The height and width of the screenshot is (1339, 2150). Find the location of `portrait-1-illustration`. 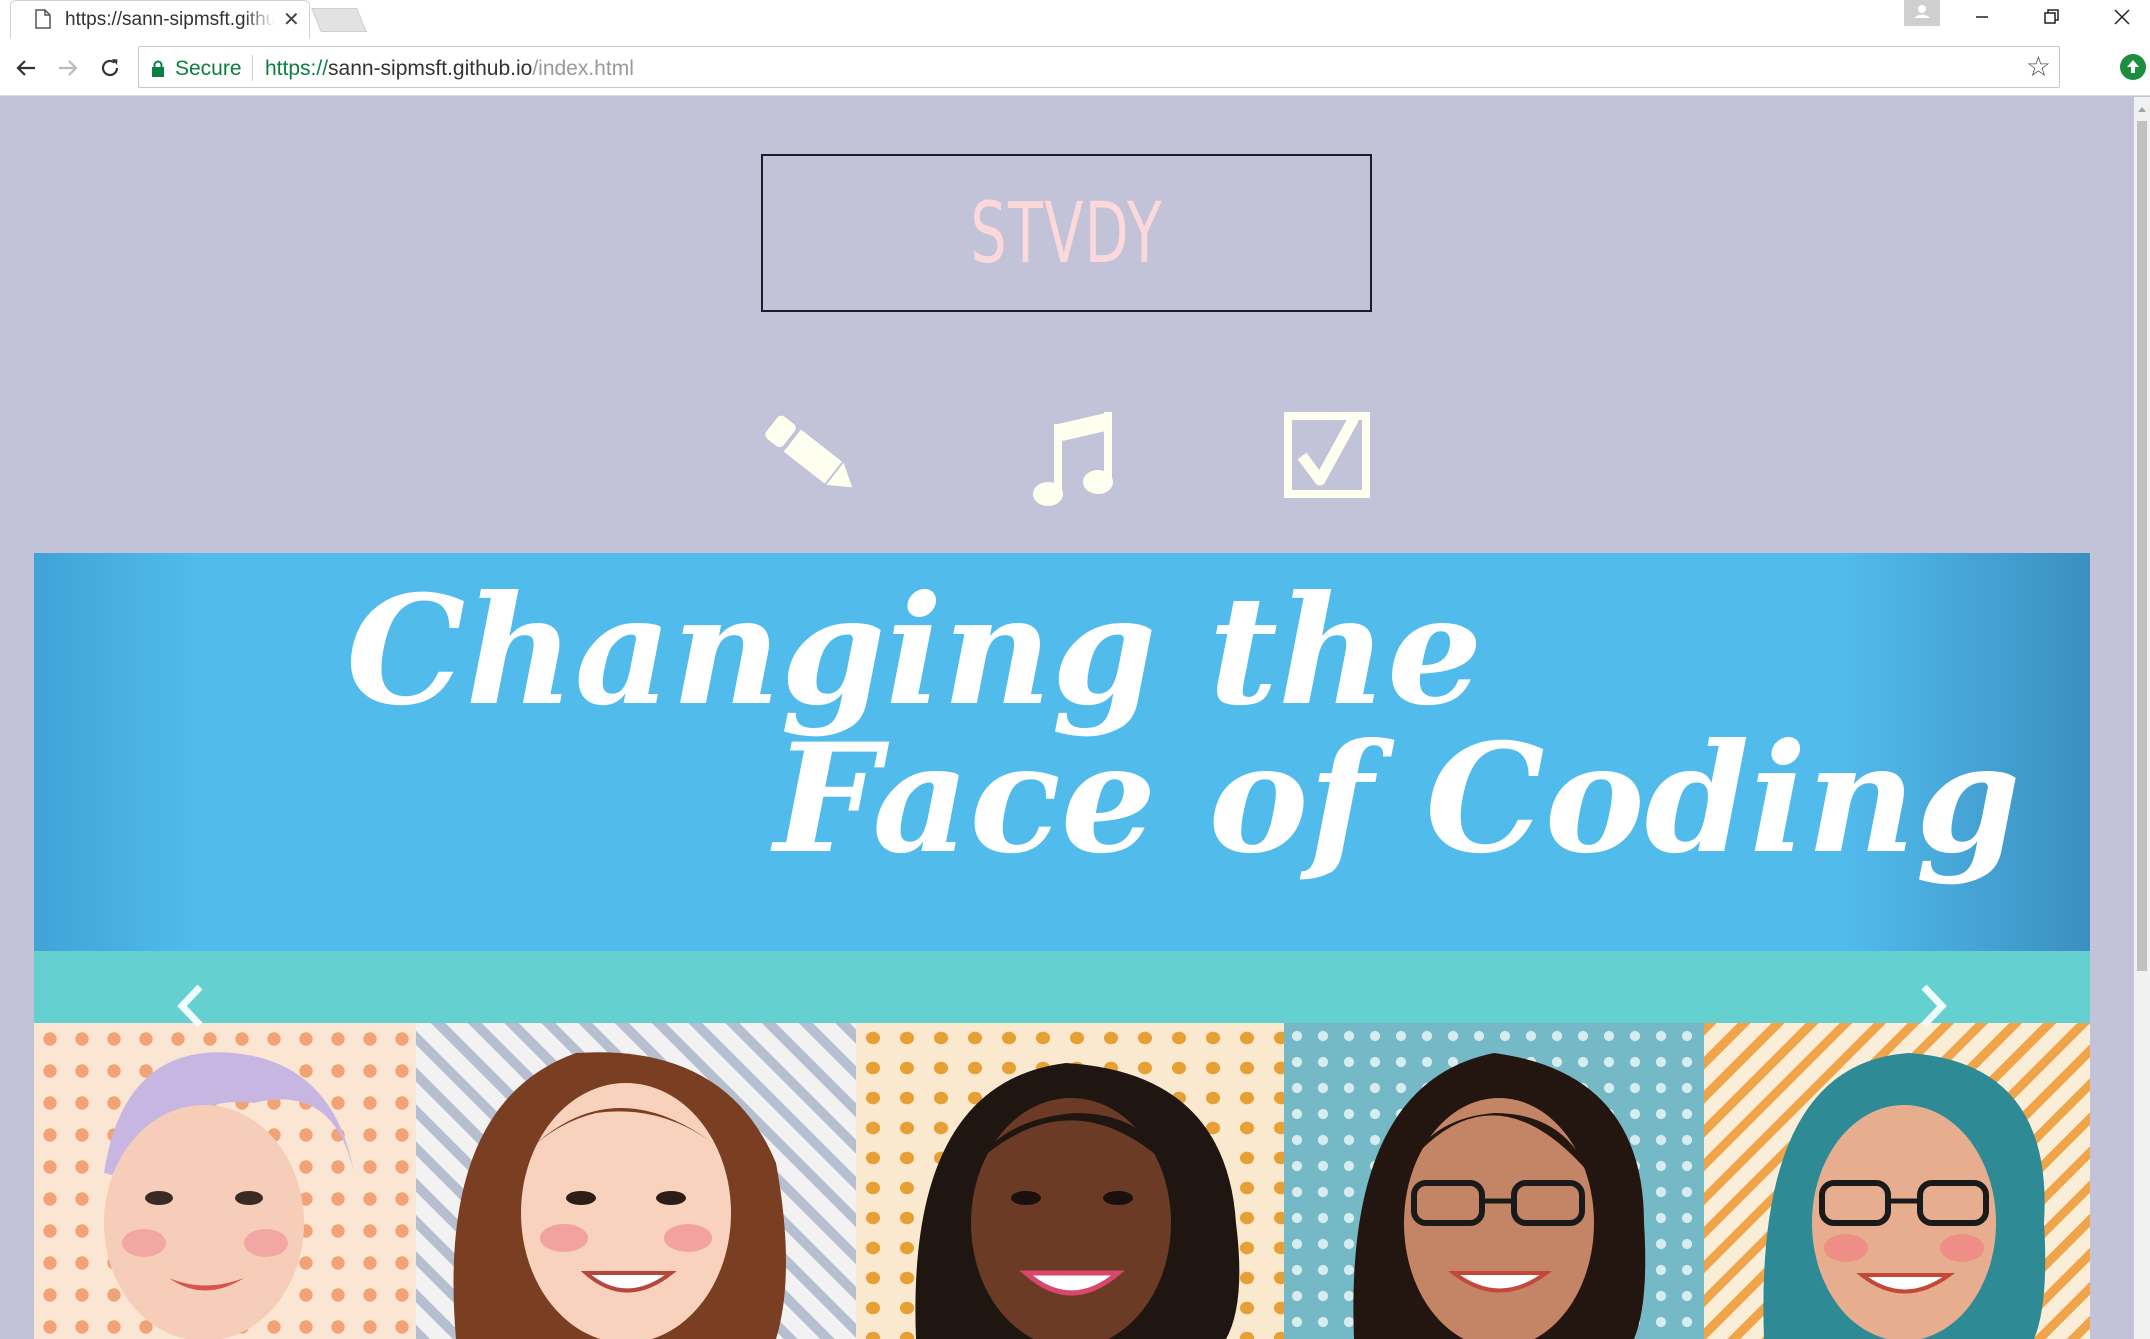

portrait-1-illustration is located at coordinates (229, 1195).